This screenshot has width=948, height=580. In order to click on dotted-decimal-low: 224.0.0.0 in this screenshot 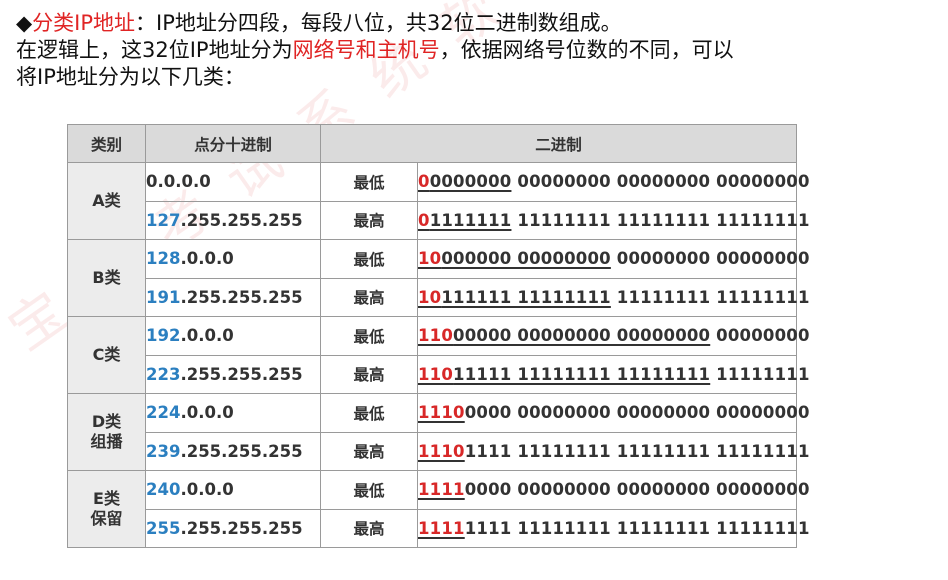, I will do `click(233, 413)`.